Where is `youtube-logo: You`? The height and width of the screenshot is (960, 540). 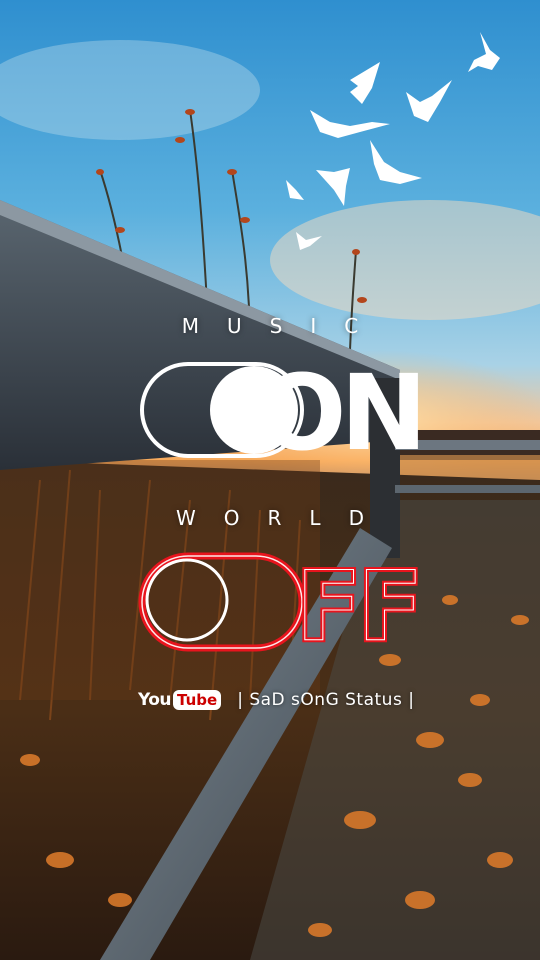 youtube-logo: You is located at coordinates (155, 700).